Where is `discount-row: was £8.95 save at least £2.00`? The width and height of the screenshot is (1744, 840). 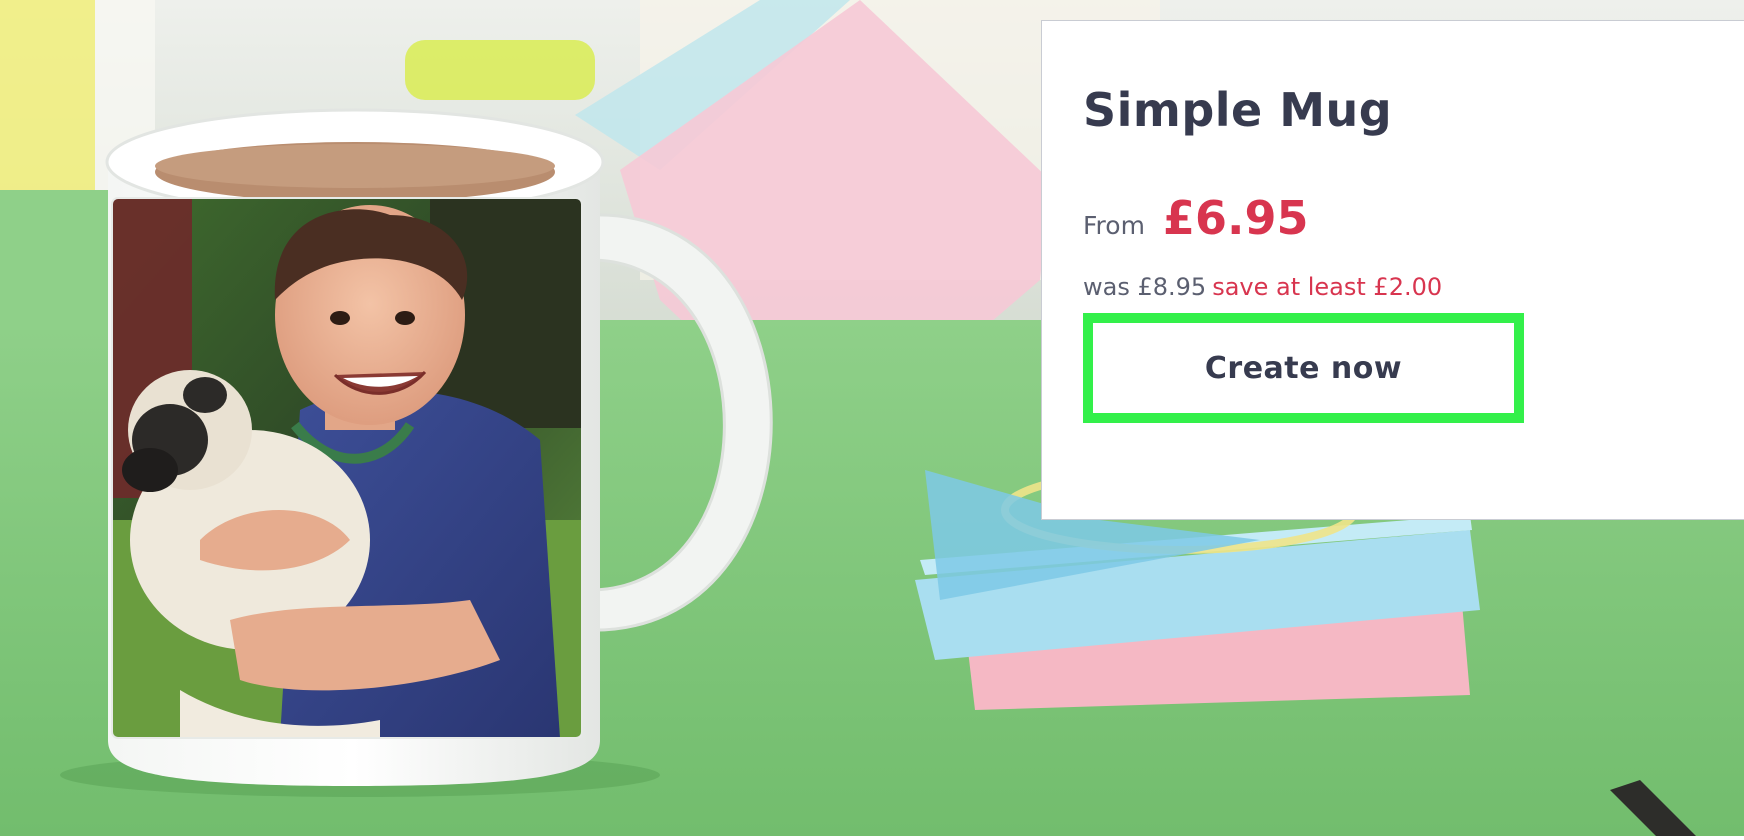
discount-row: was £8.95 save at least £2.00 is located at coordinates (1262, 287).